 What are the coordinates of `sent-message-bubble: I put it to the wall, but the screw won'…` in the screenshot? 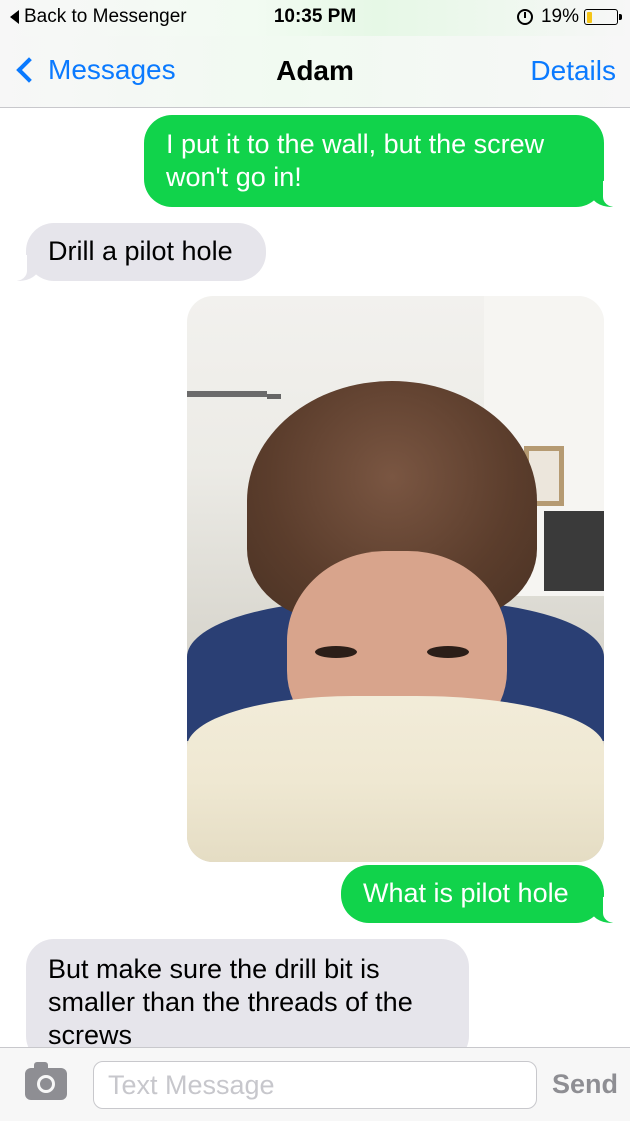 It's located at (383, 161).